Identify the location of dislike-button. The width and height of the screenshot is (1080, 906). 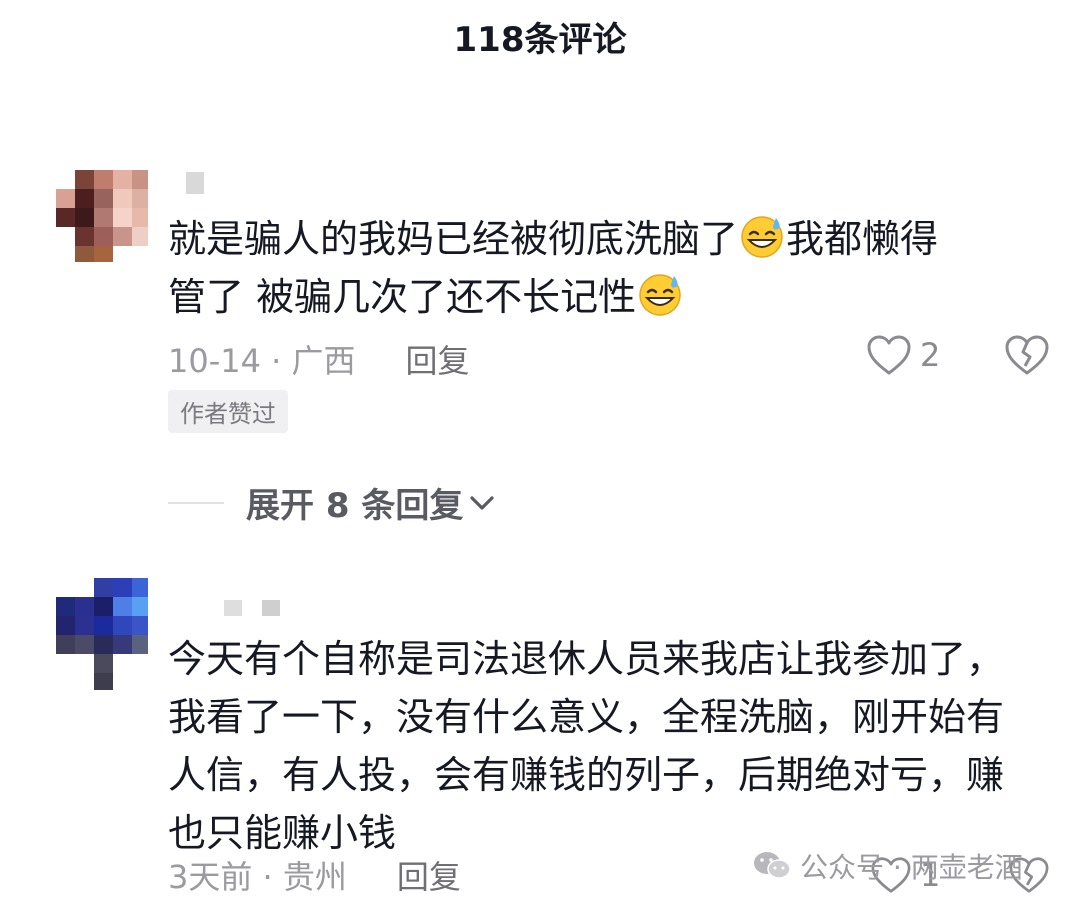
(1027, 357).